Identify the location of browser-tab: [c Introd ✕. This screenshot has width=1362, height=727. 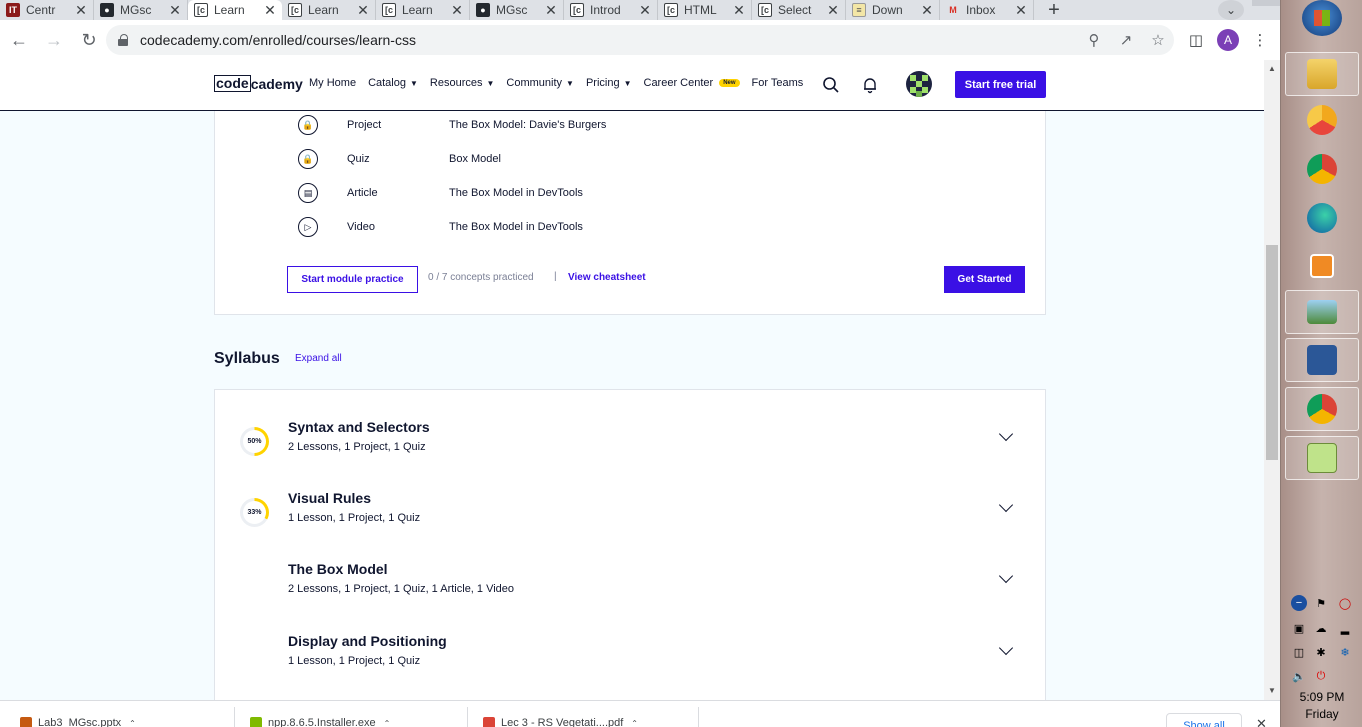
(611, 10).